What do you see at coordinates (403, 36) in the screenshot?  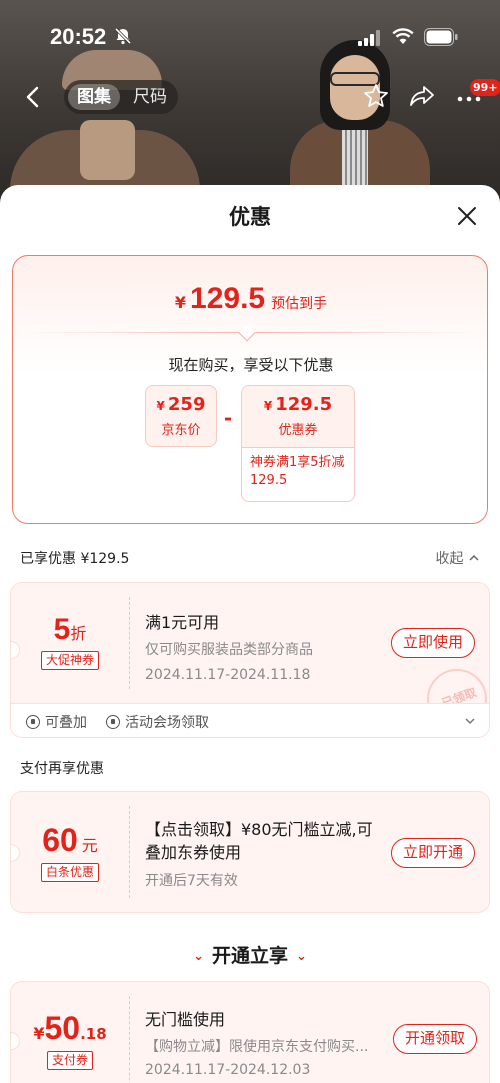 I see `wifi-icon` at bounding box center [403, 36].